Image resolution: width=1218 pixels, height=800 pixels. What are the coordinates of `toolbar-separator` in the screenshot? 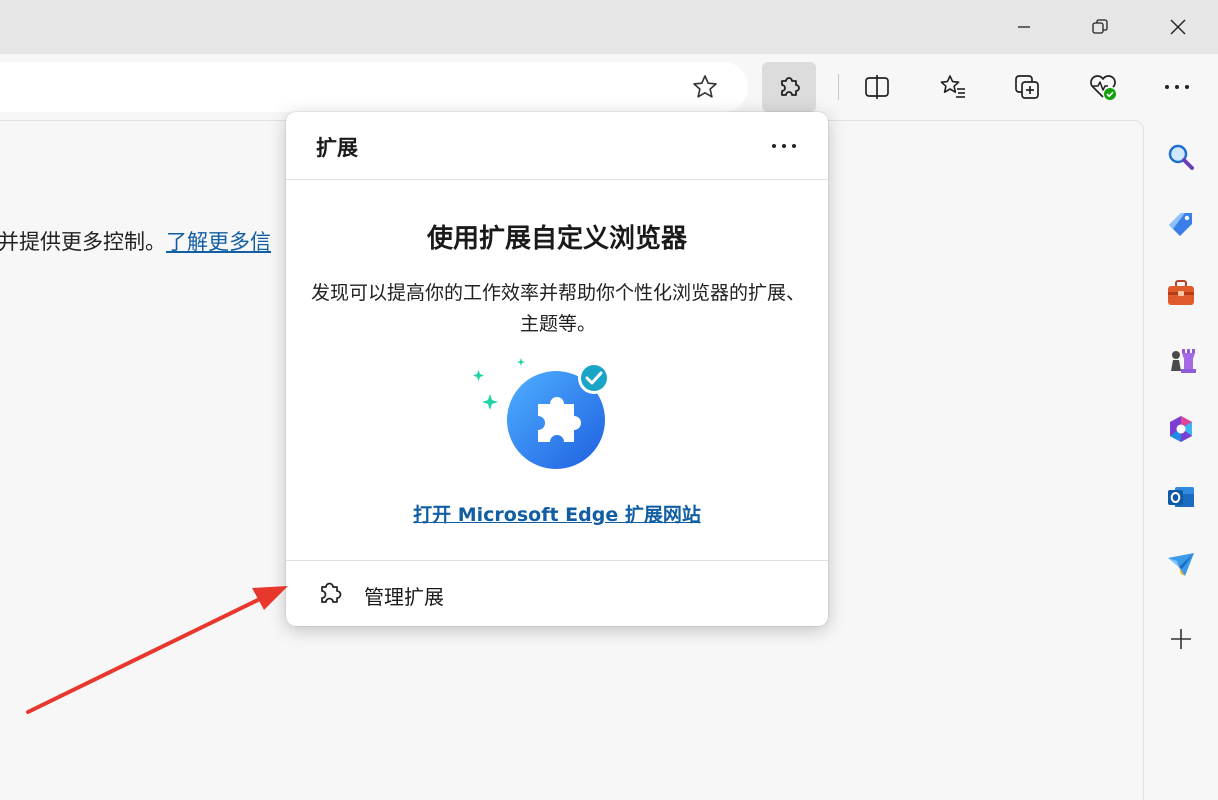 It's located at (838, 87).